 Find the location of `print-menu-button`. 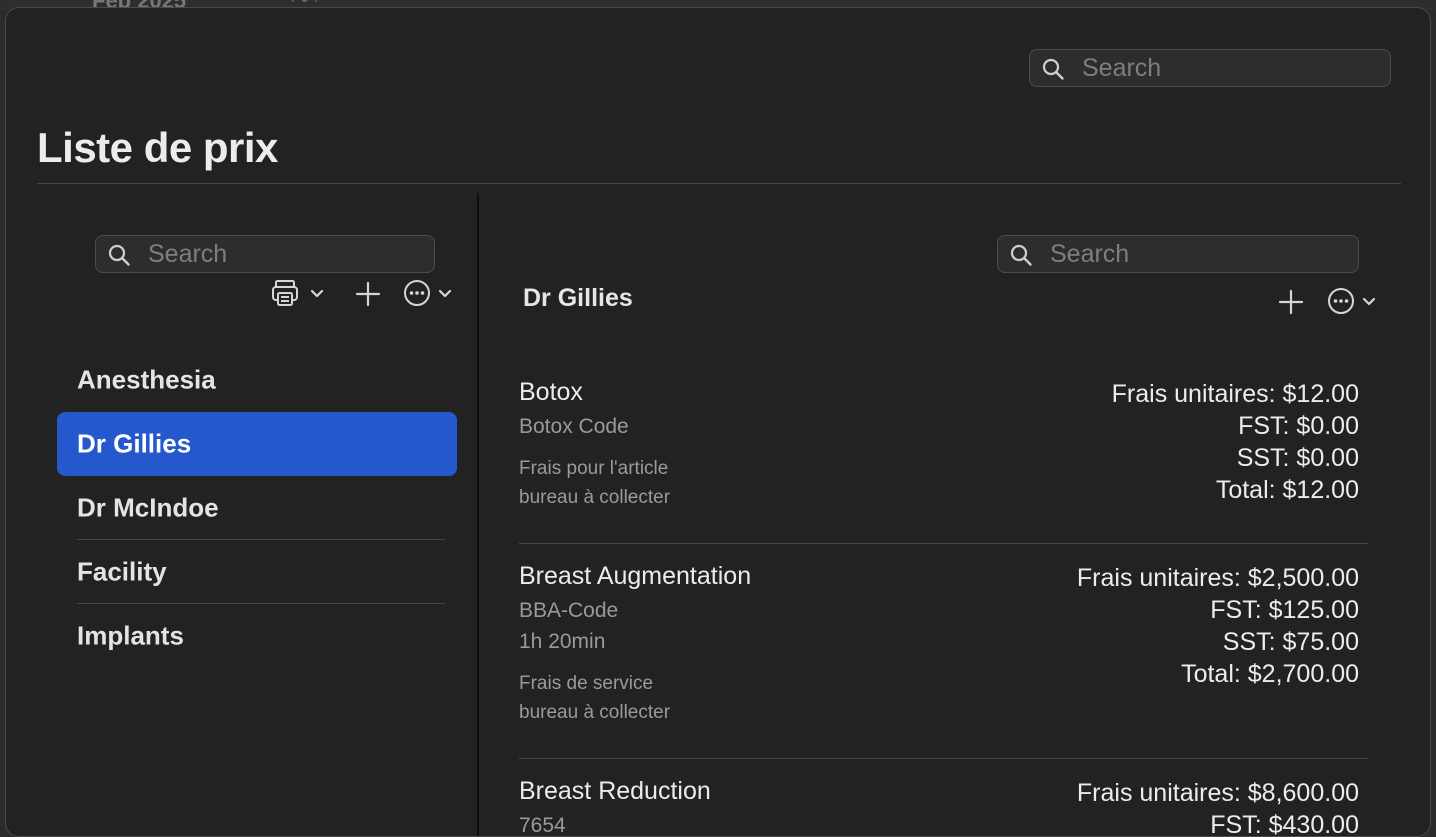

print-menu-button is located at coordinates (300, 294).